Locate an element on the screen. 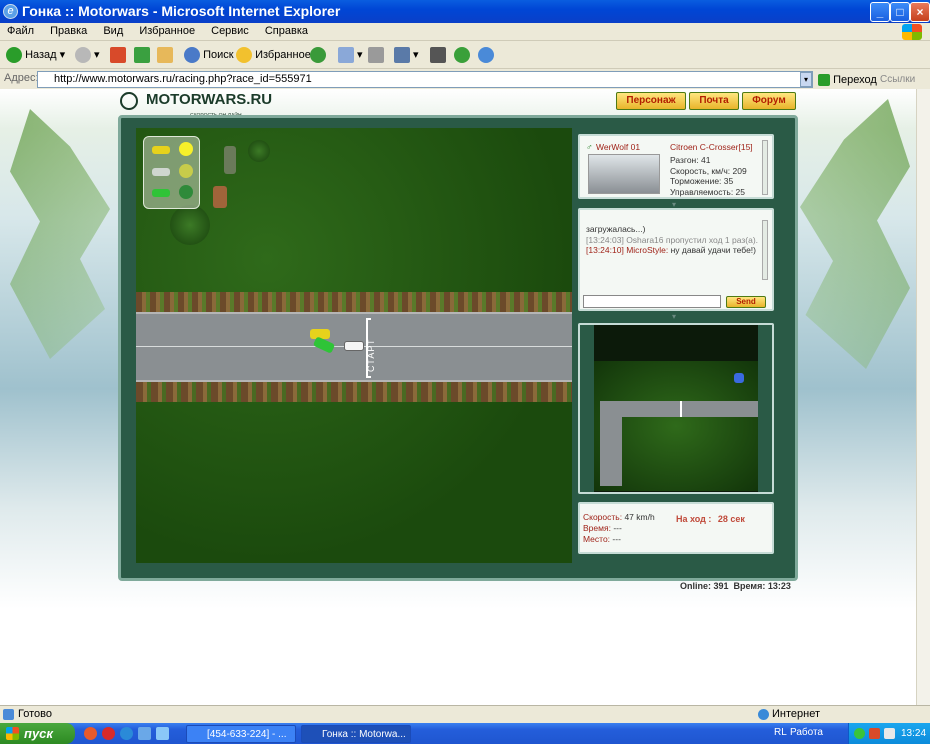 Image resolution: width=930 pixels, height=744 pixels. minimize-button: _ is located at coordinates (880, 12).